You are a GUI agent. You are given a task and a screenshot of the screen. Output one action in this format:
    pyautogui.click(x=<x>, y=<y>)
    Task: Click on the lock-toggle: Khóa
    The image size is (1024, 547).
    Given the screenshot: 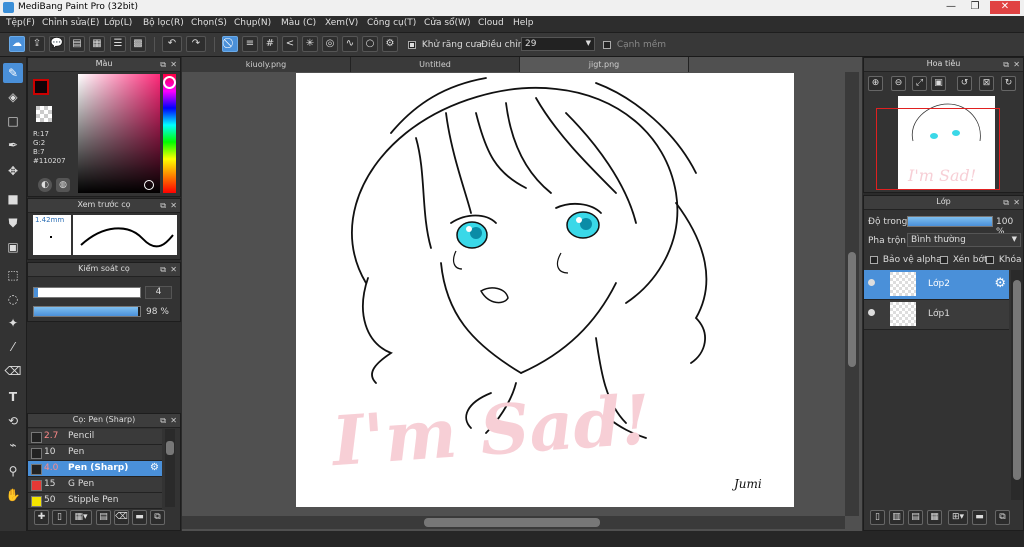 What is the action you would take?
    pyautogui.click(x=1004, y=260)
    